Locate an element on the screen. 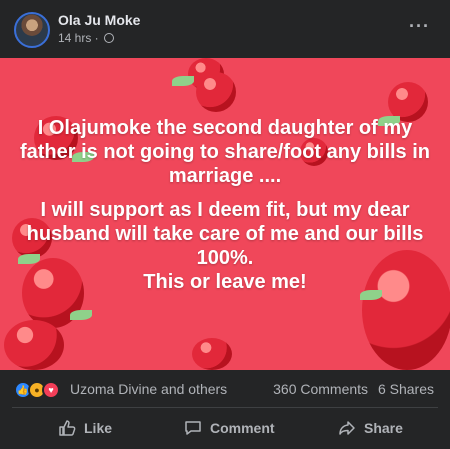 The width and height of the screenshot is (450, 449). comments-count: 360 Comments is located at coordinates (320, 389).